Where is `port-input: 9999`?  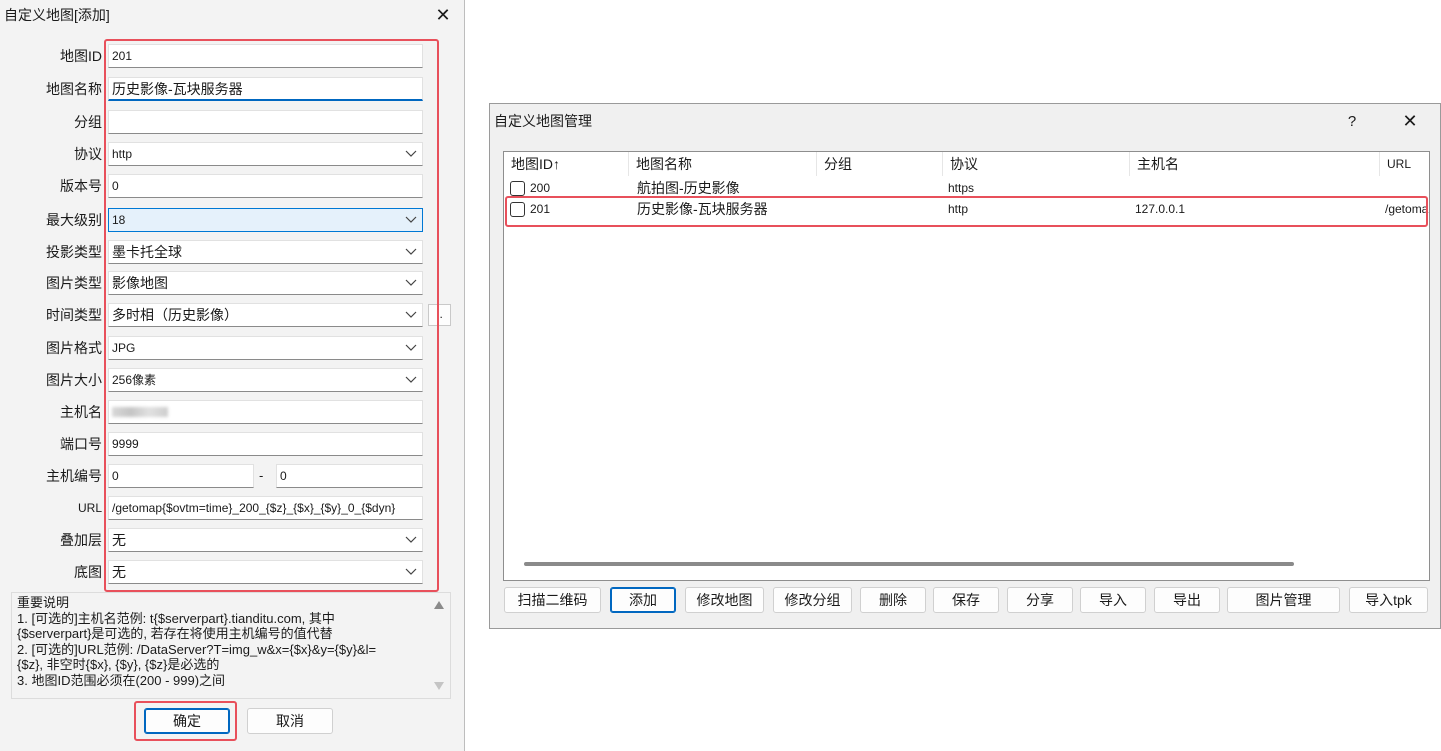 port-input: 9999 is located at coordinates (265, 444).